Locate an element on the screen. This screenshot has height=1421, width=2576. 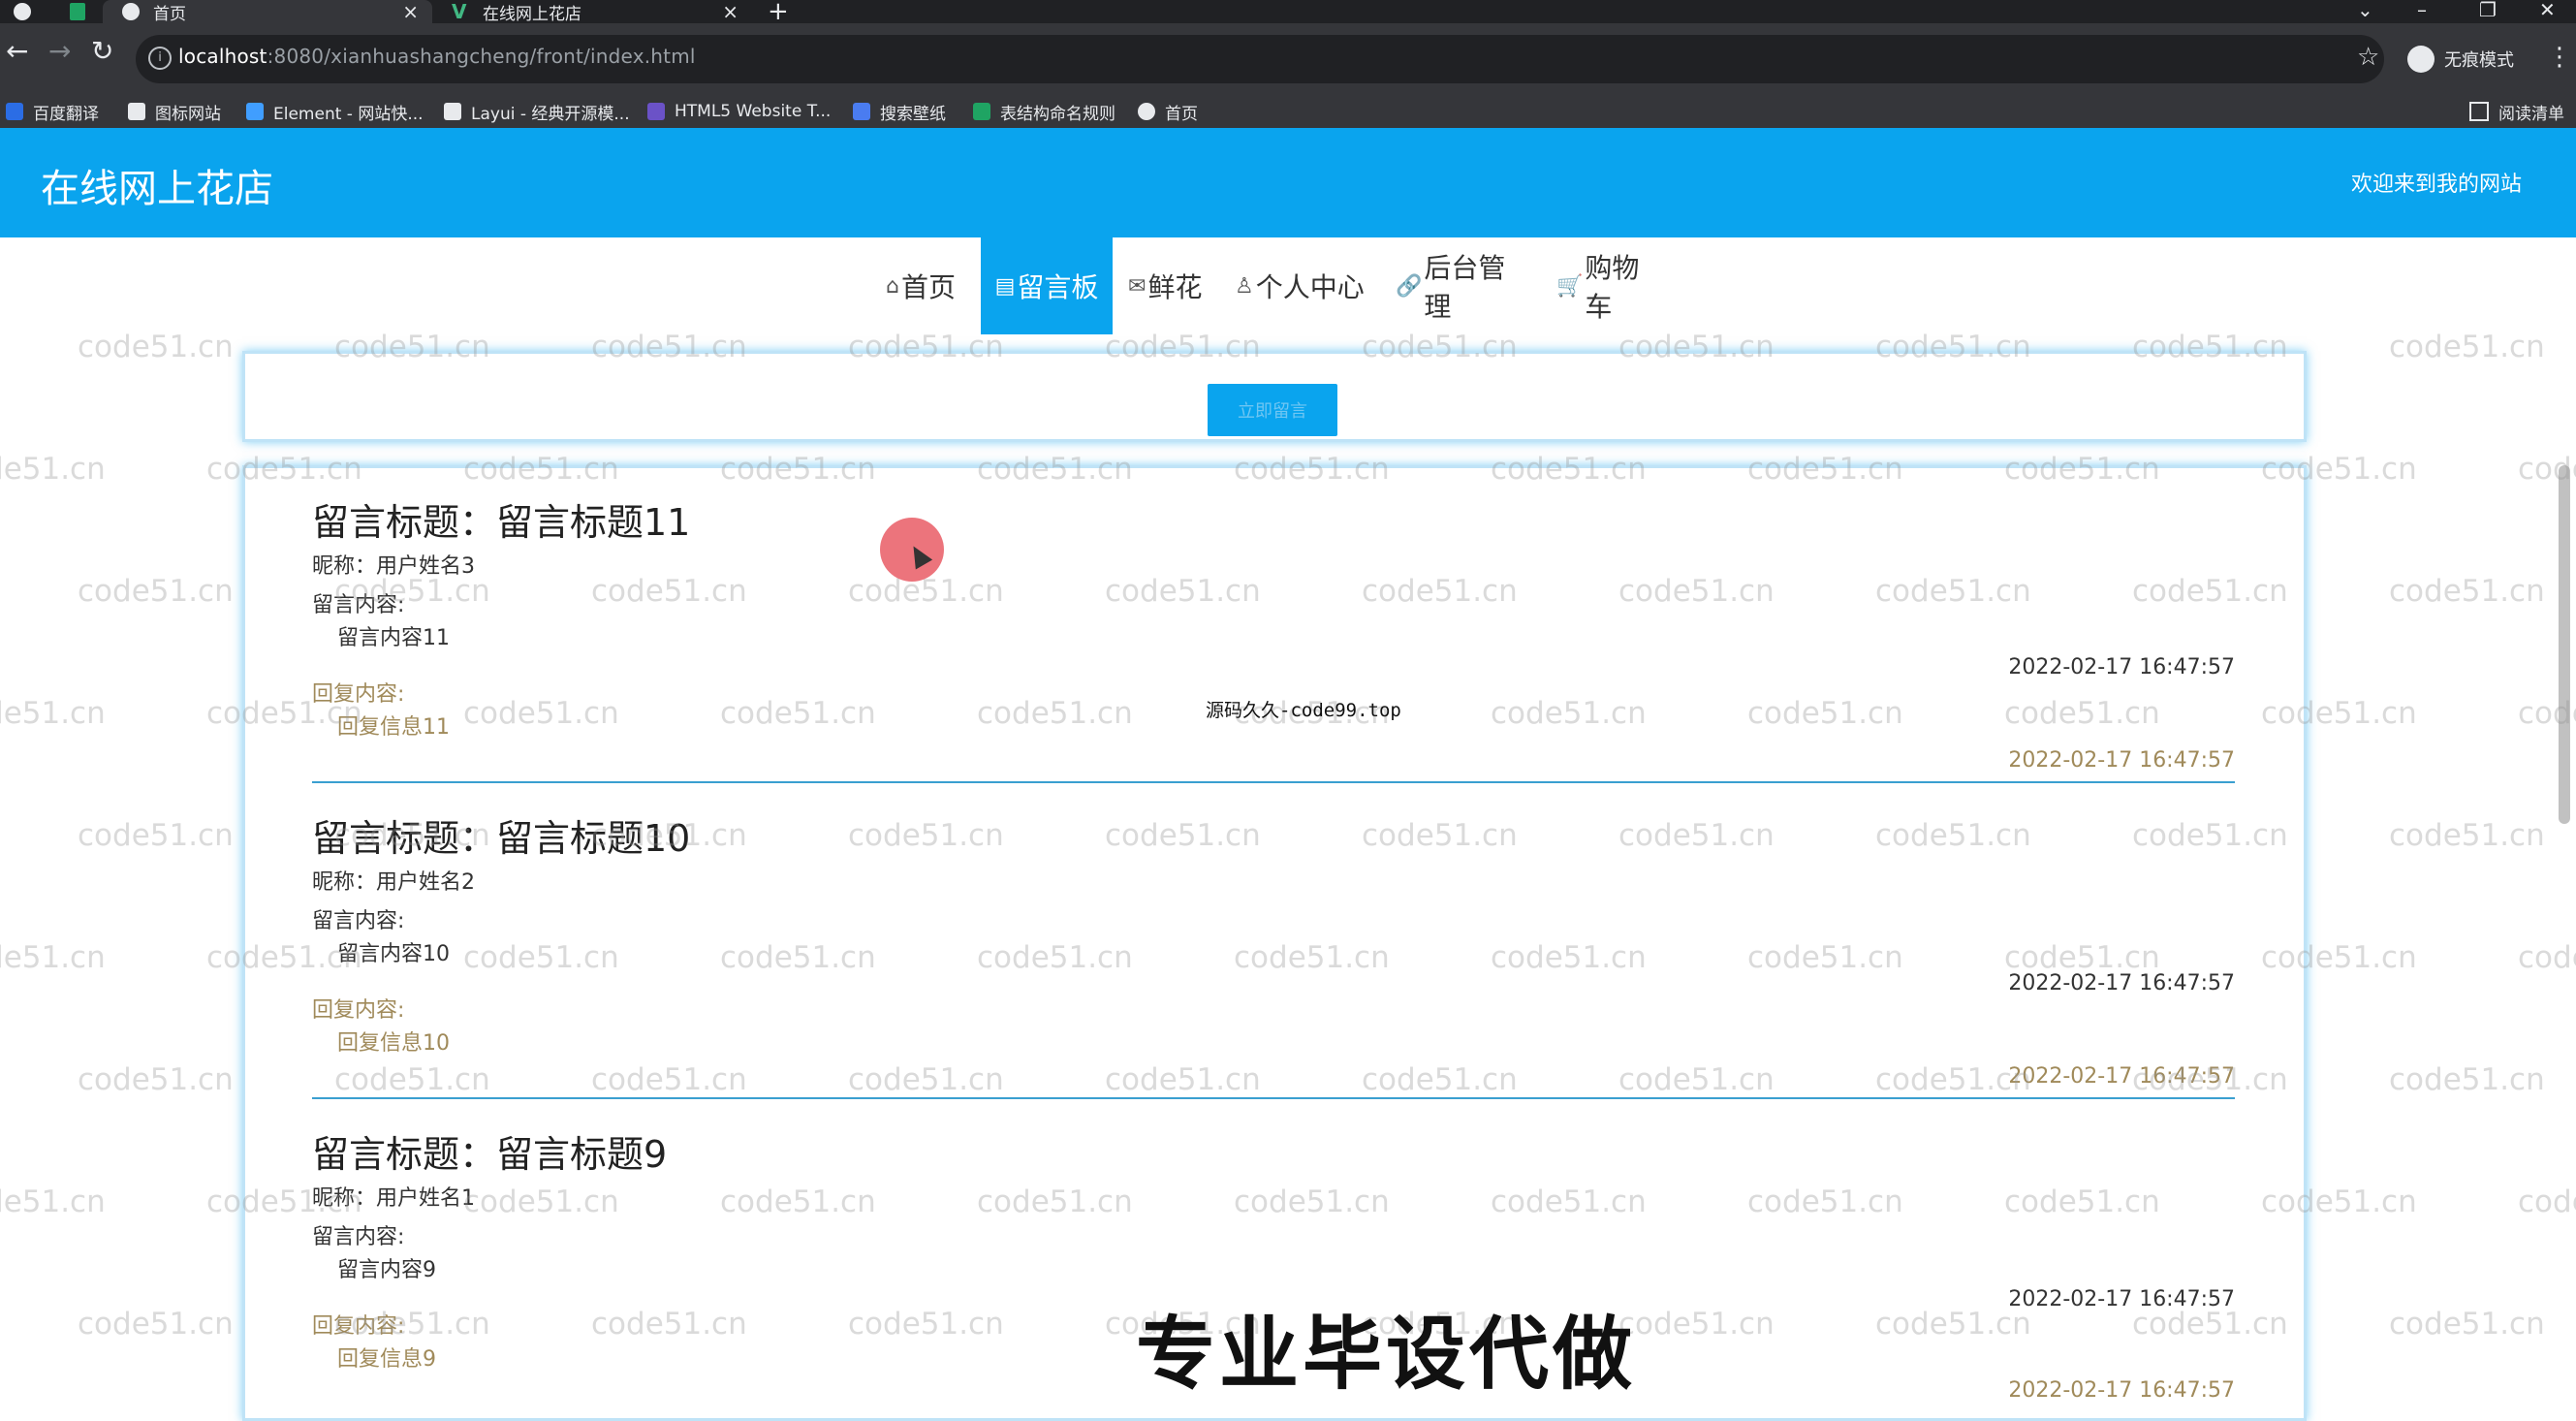
bookmark-home: 首页 is located at coordinates (1168, 111).